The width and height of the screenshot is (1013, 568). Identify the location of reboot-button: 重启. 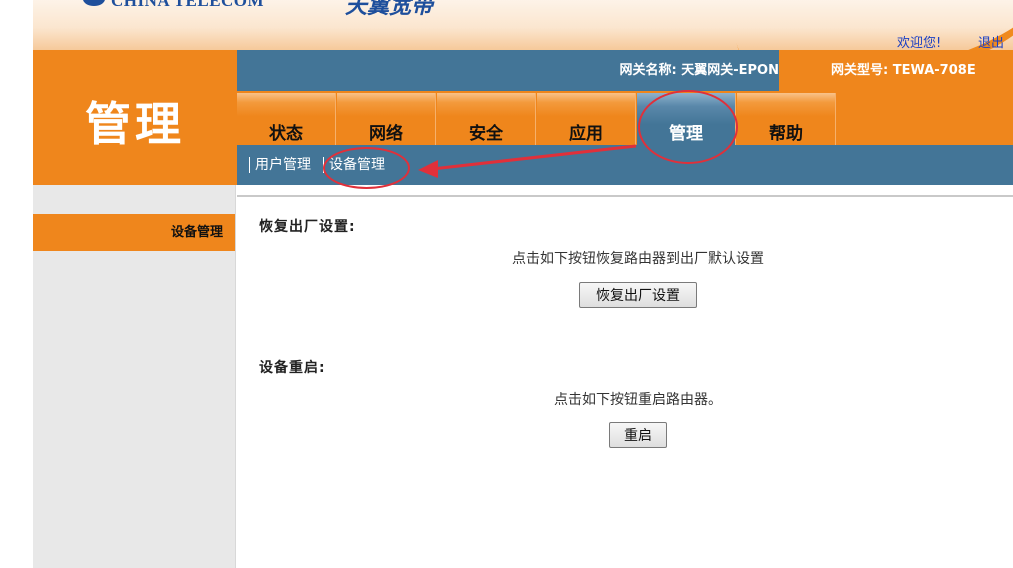
(638, 435).